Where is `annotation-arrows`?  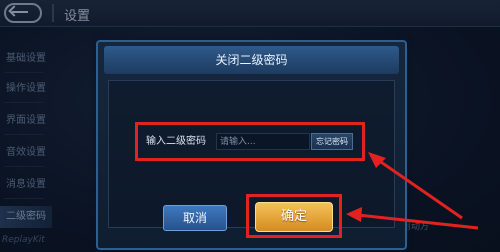 annotation-arrows is located at coordinates (412, 191).